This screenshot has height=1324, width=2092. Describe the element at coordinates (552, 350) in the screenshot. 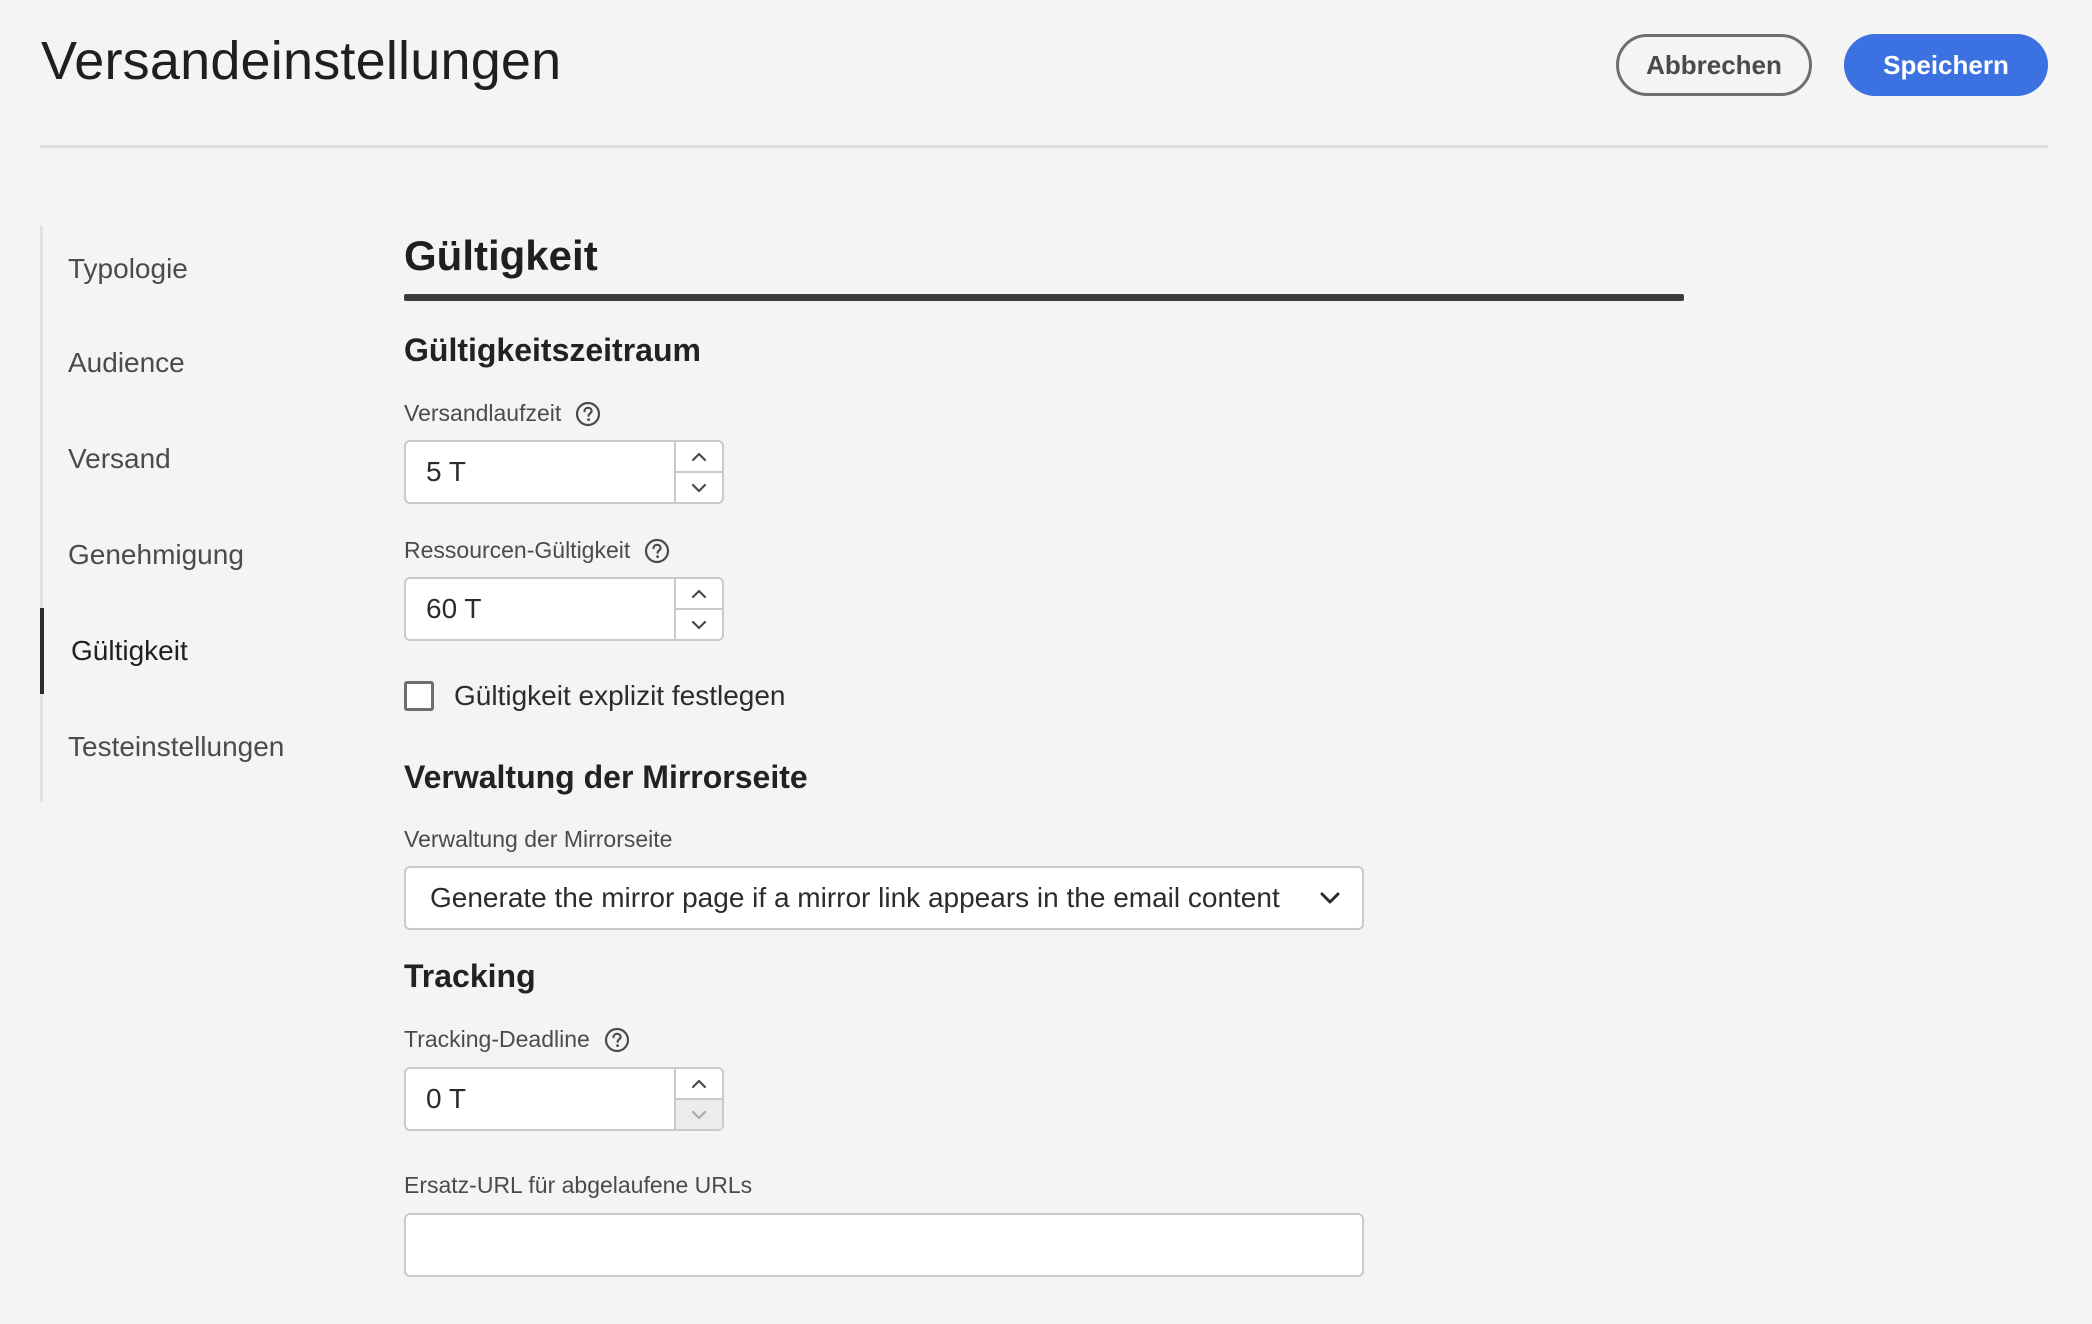

I see `validity-period-heading: Gültigkeitszeitraum` at that location.